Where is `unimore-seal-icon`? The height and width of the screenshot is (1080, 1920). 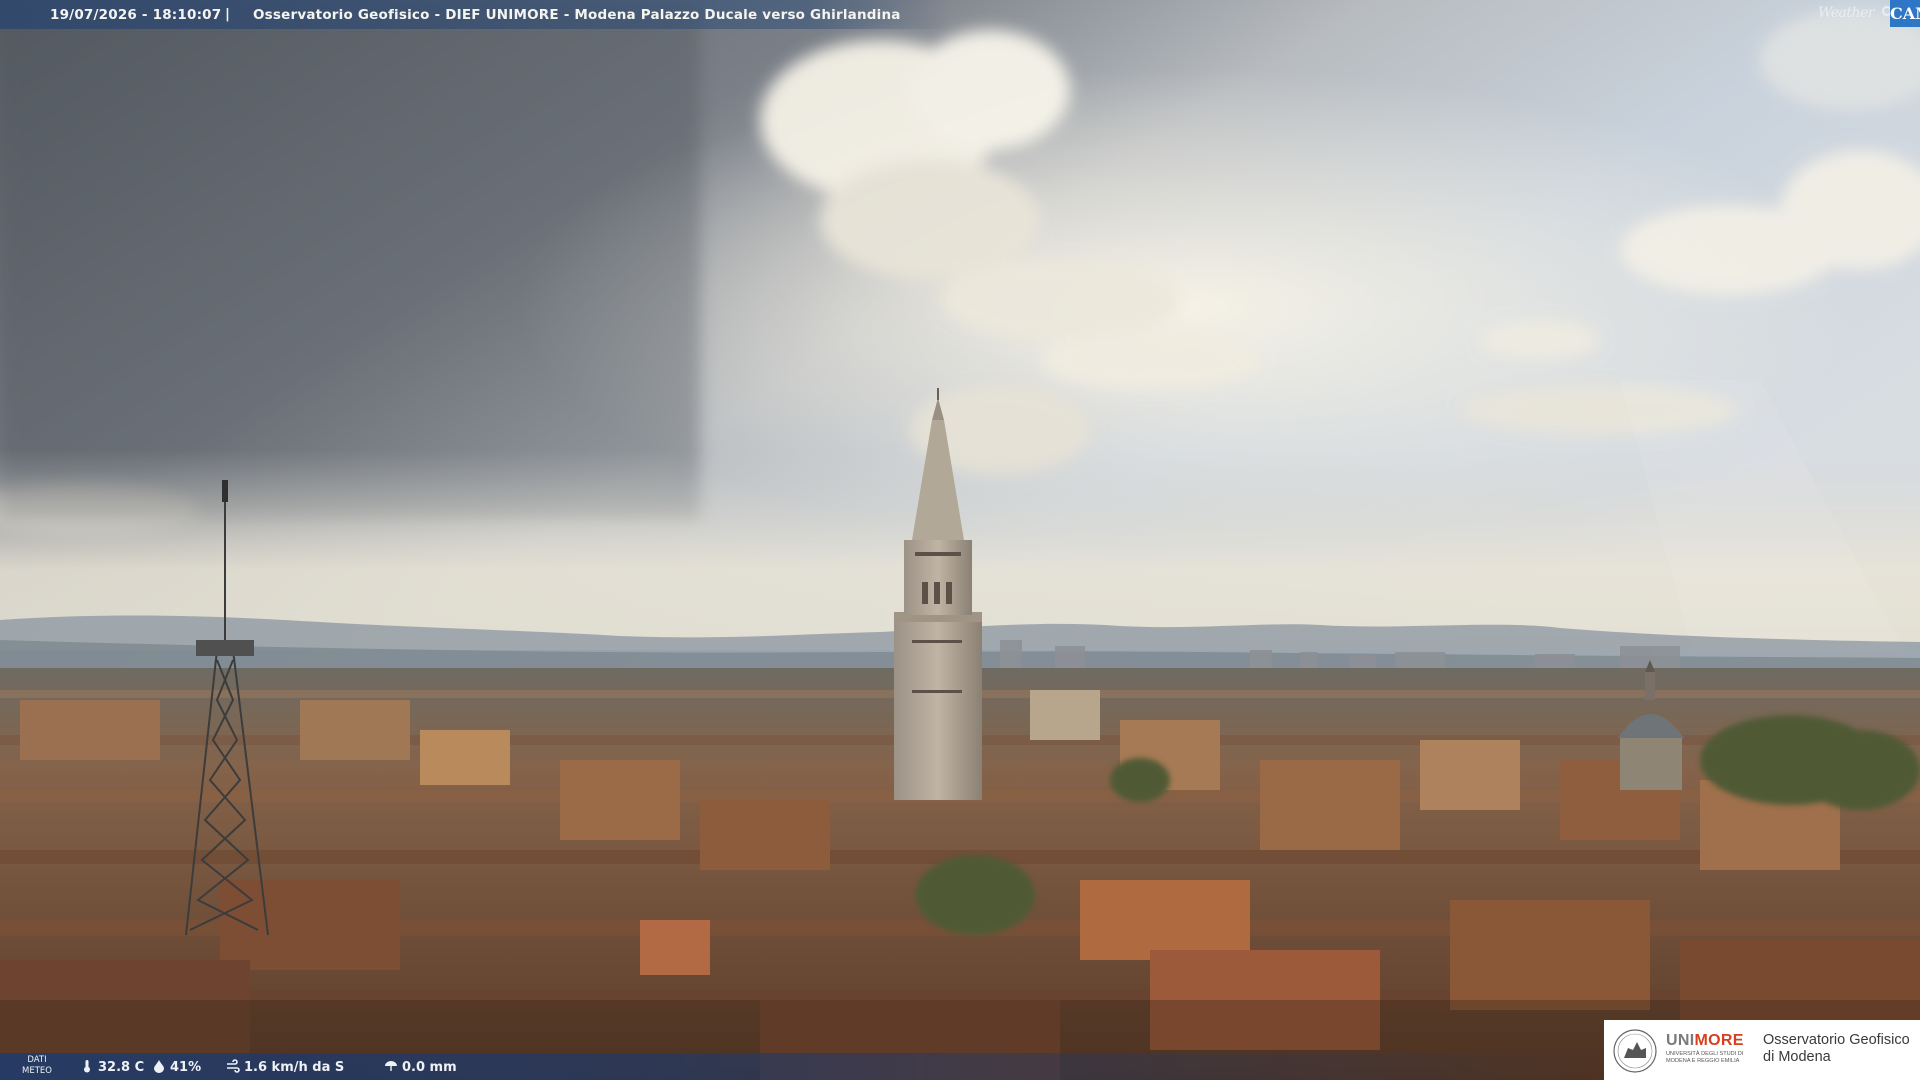 unimore-seal-icon is located at coordinates (1635, 1051).